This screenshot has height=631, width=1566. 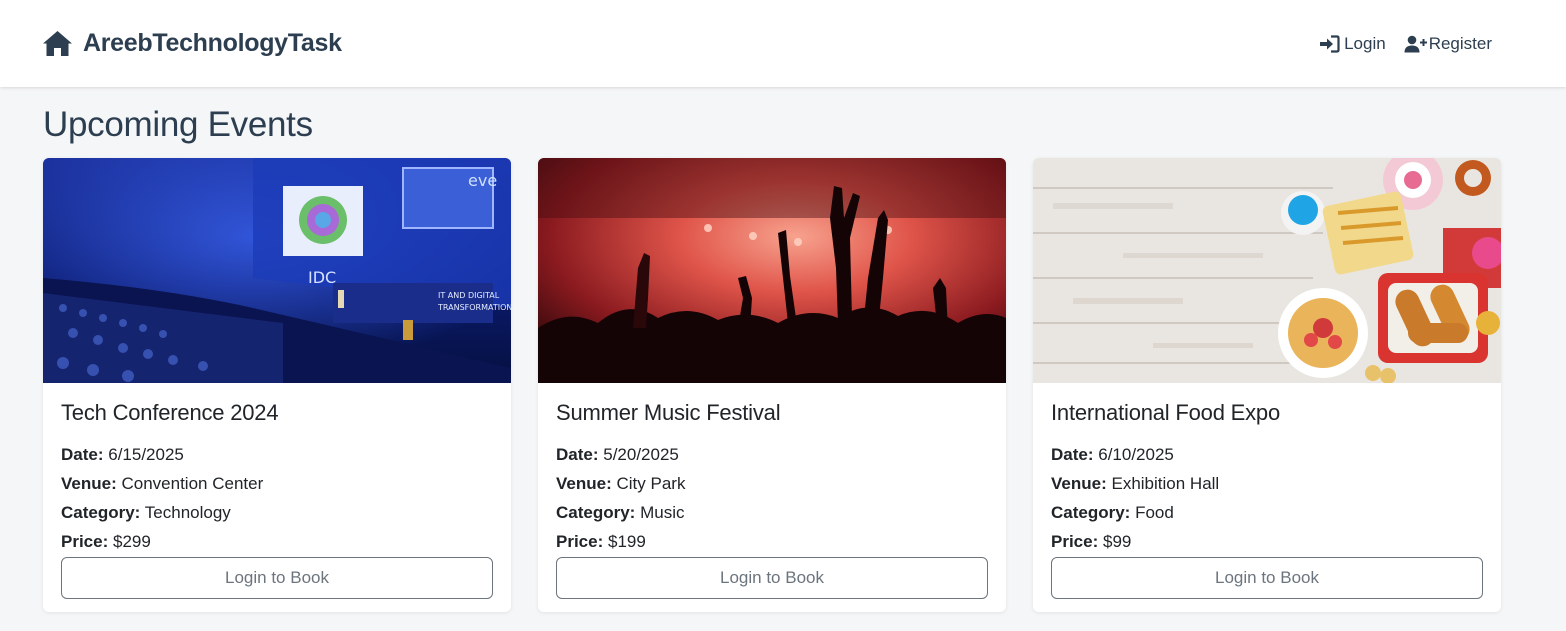 I want to click on event-title: Summer Music Festival, so click(x=668, y=412).